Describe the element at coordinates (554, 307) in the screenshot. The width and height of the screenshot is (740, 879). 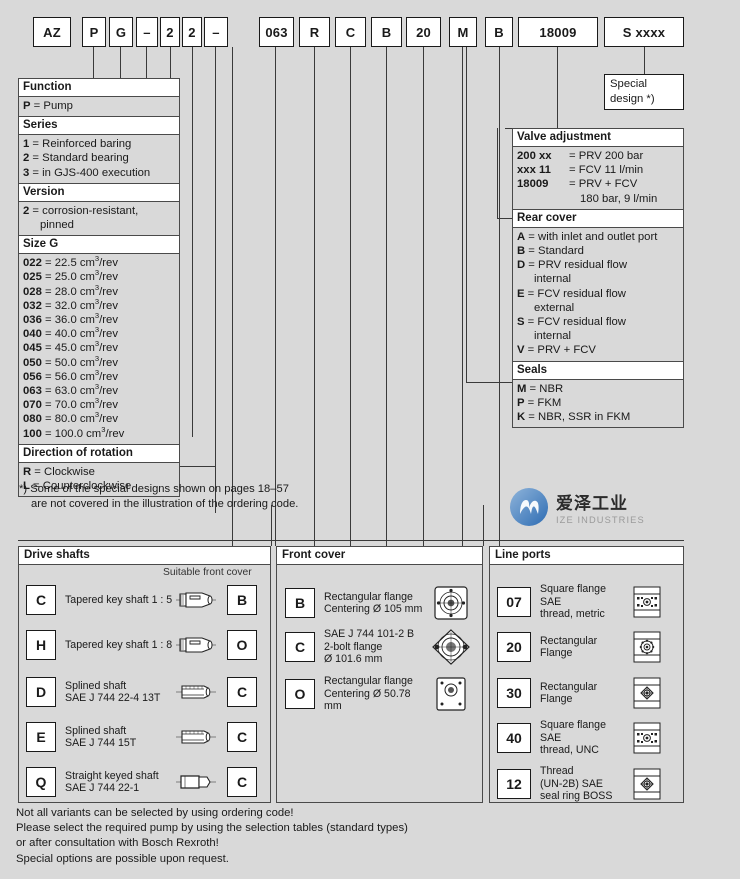
I see `spec-row: external` at that location.